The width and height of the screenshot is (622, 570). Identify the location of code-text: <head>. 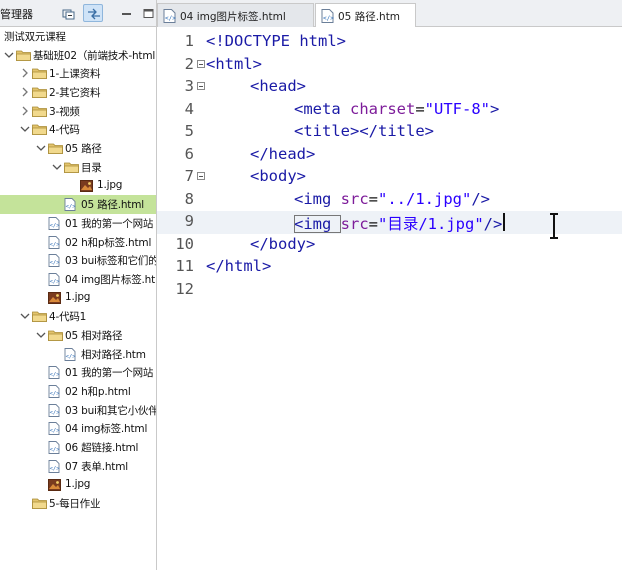
(278, 86).